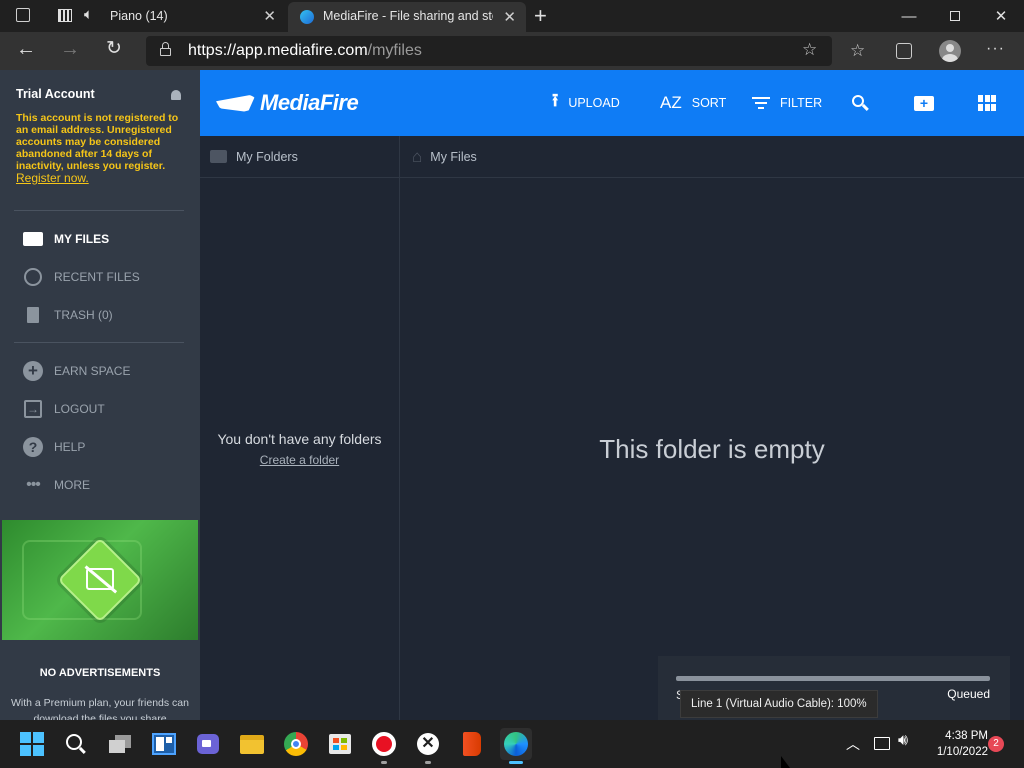  I want to click on upload-button: ⭱ UPLOAD, so click(586, 103).